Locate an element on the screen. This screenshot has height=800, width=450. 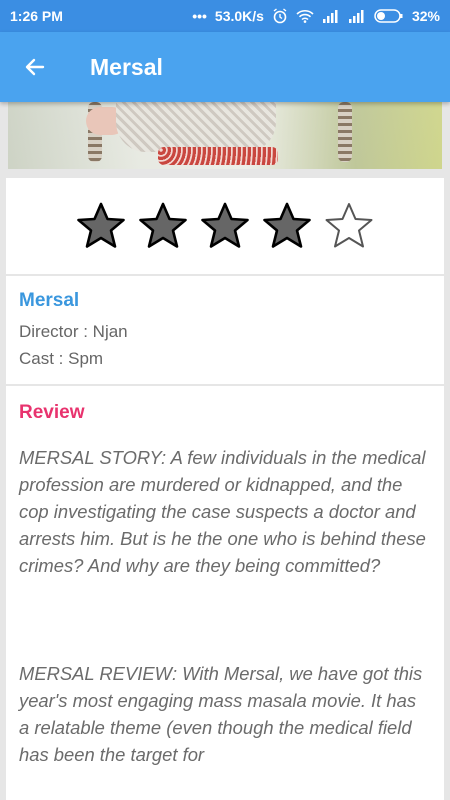
poster-rope-right is located at coordinates (345, 132).